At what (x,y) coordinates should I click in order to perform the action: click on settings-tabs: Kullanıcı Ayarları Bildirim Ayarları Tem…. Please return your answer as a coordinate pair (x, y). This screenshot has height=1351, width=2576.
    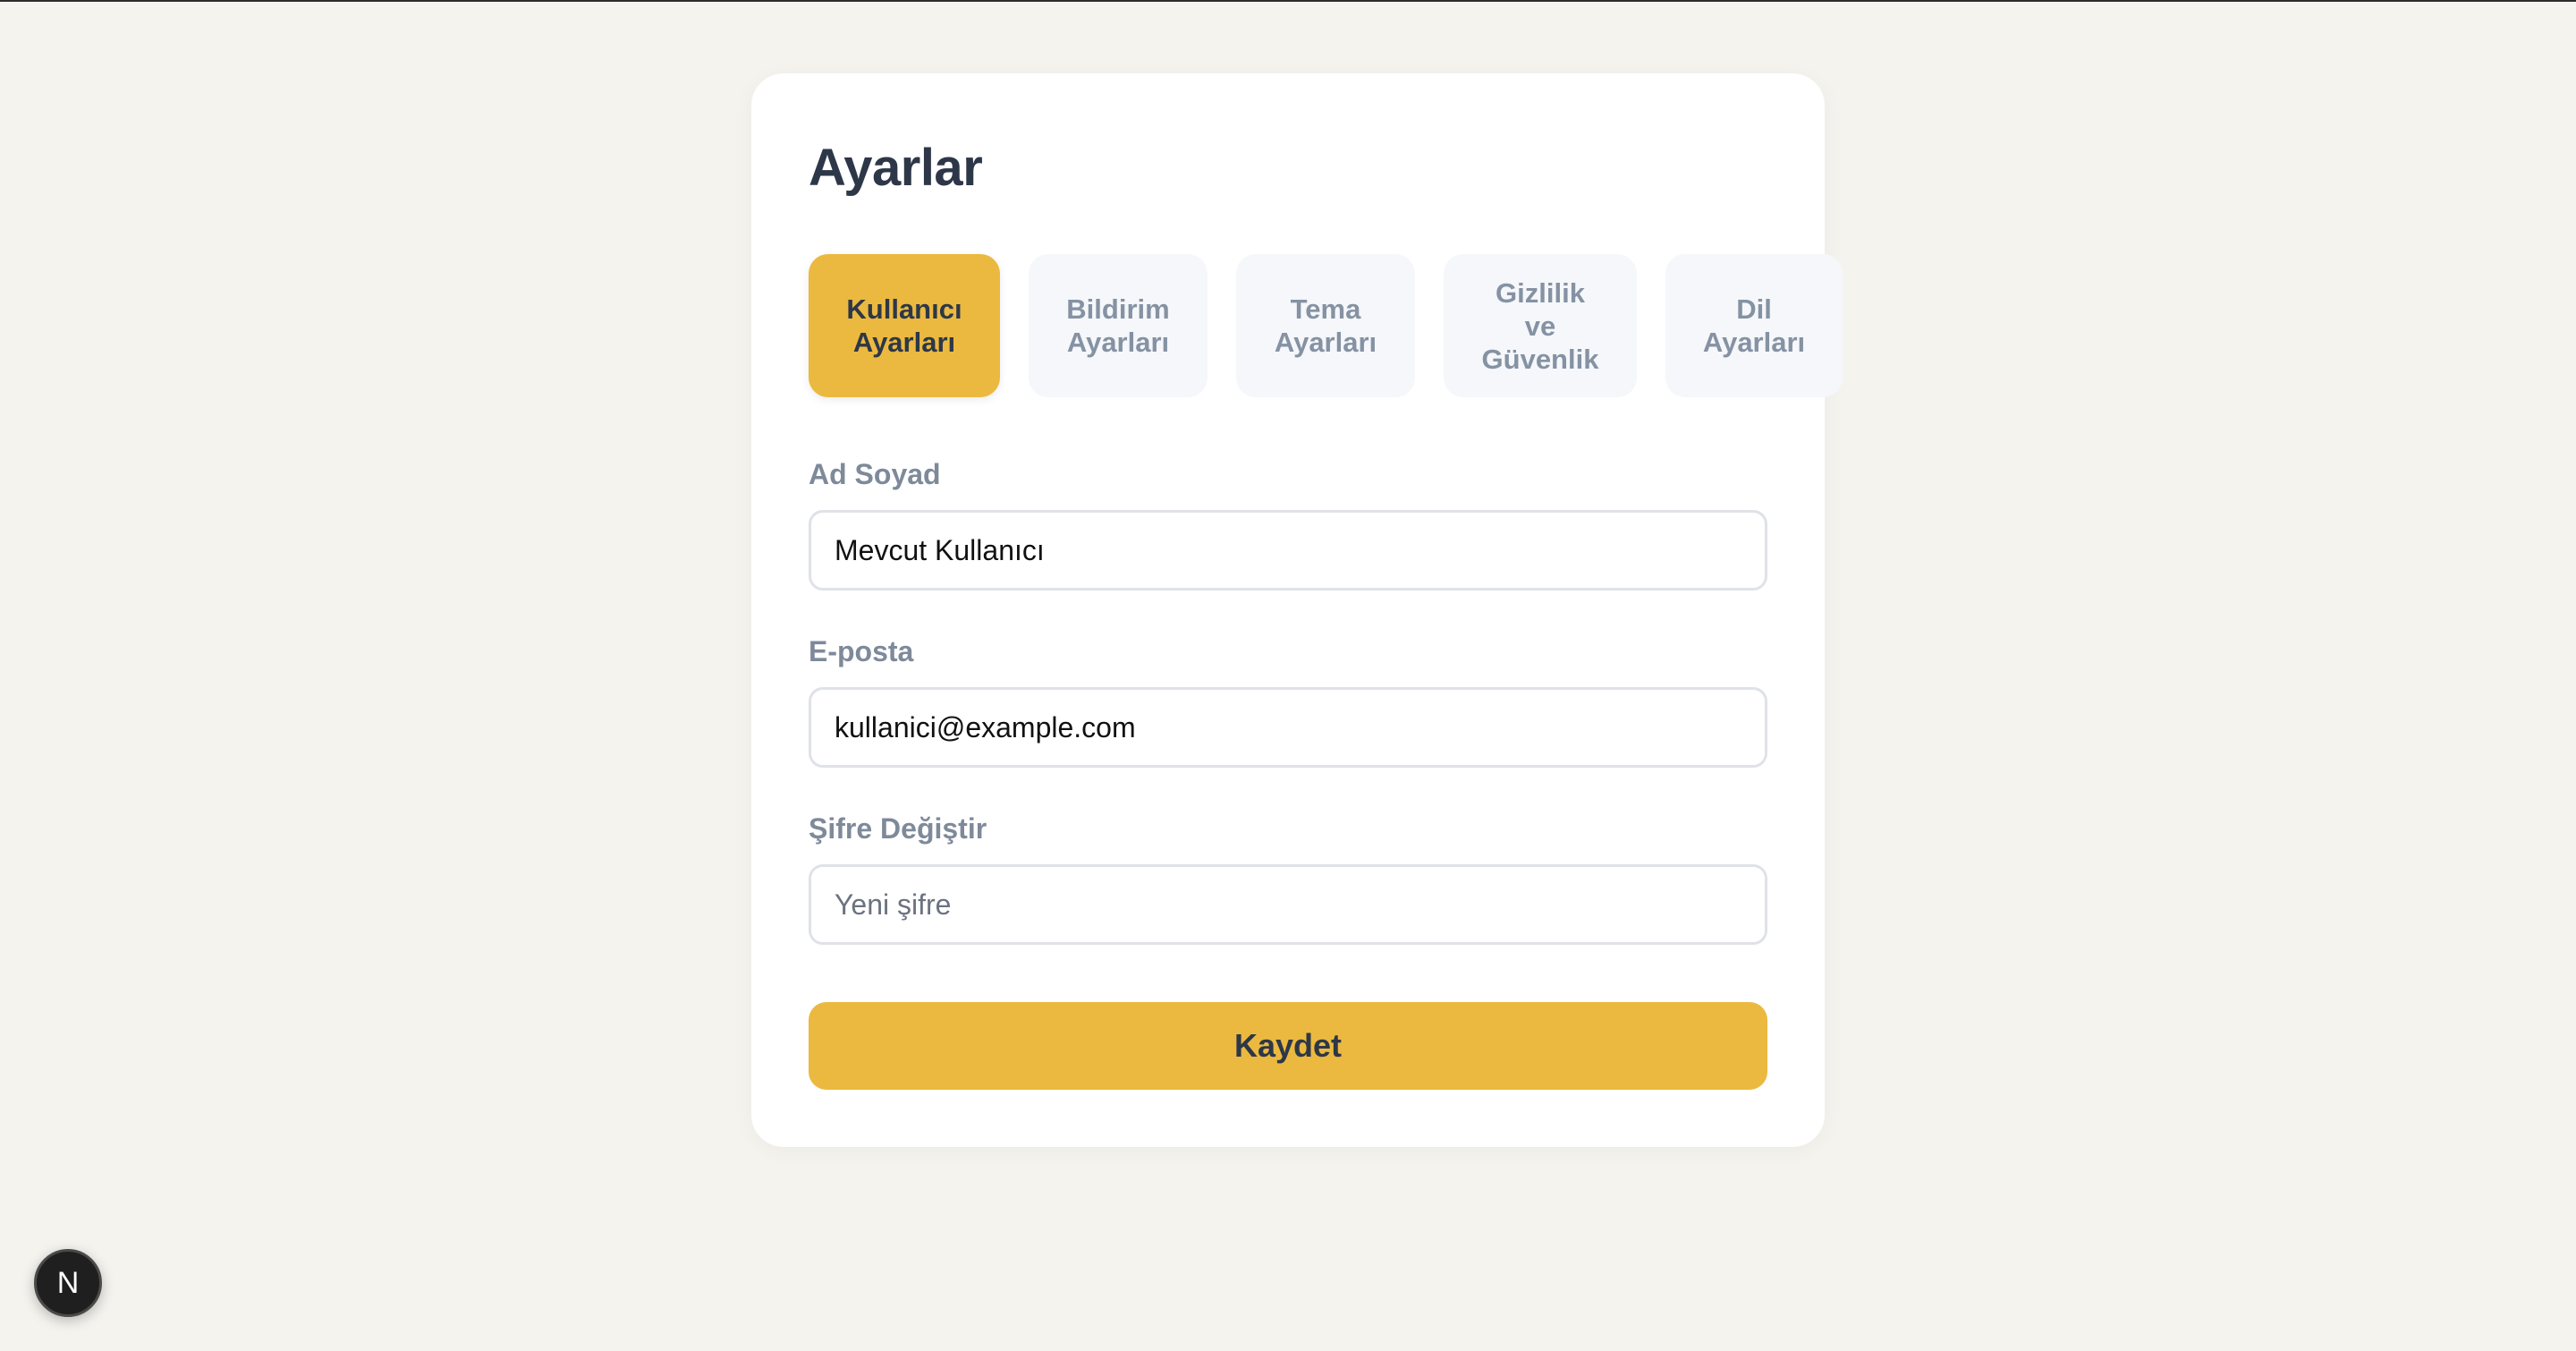
    Looking at the image, I should click on (1334, 326).